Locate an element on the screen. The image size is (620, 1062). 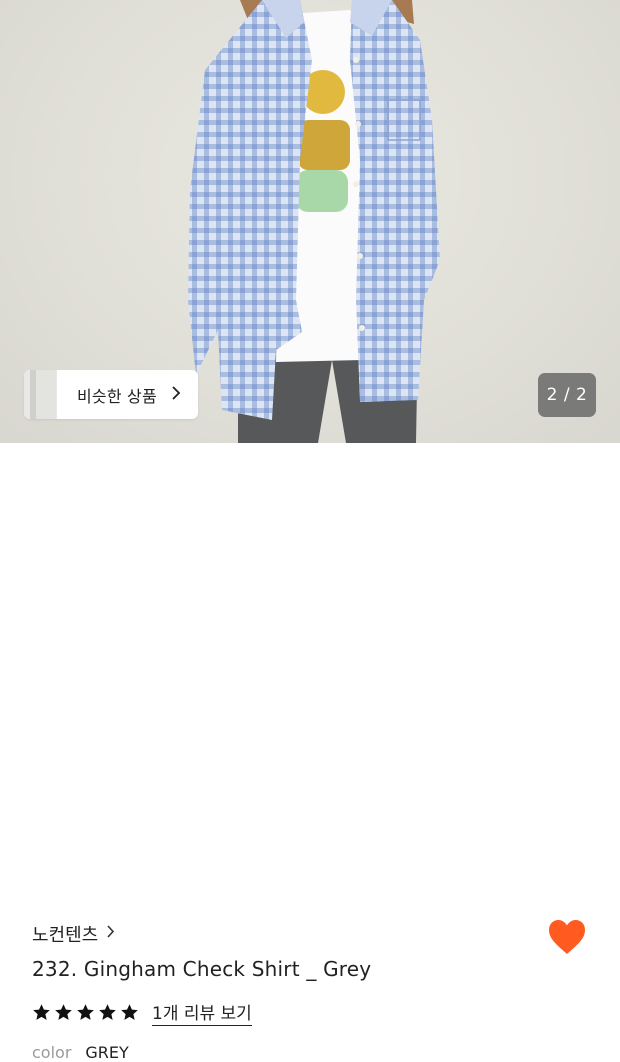
similar-products-button: 비슷한 상품 is located at coordinates (111, 394).